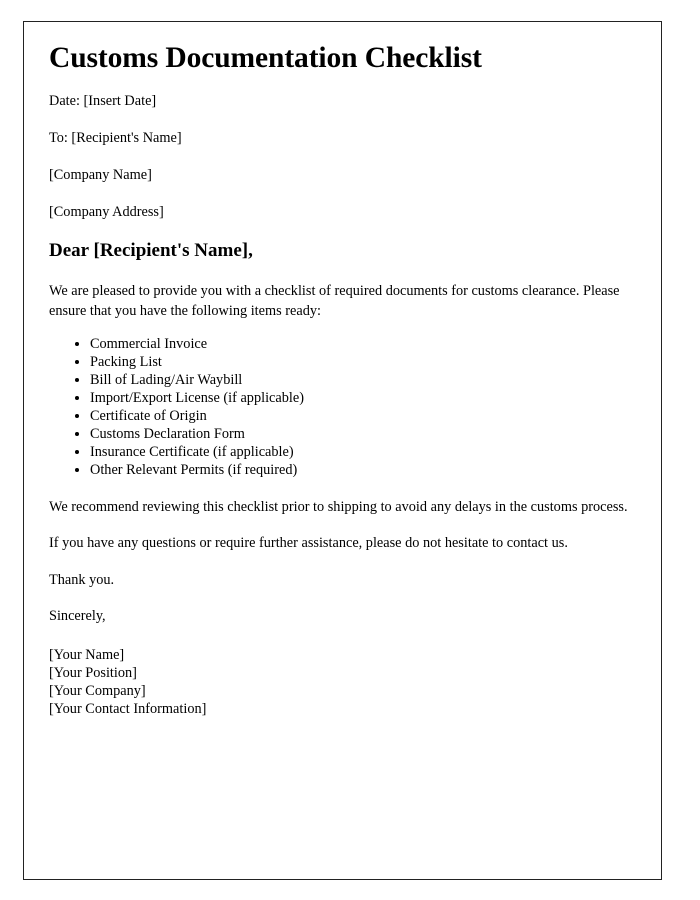 This screenshot has height=900, width=700. I want to click on list-item: Commercial Invoice, so click(362, 344).